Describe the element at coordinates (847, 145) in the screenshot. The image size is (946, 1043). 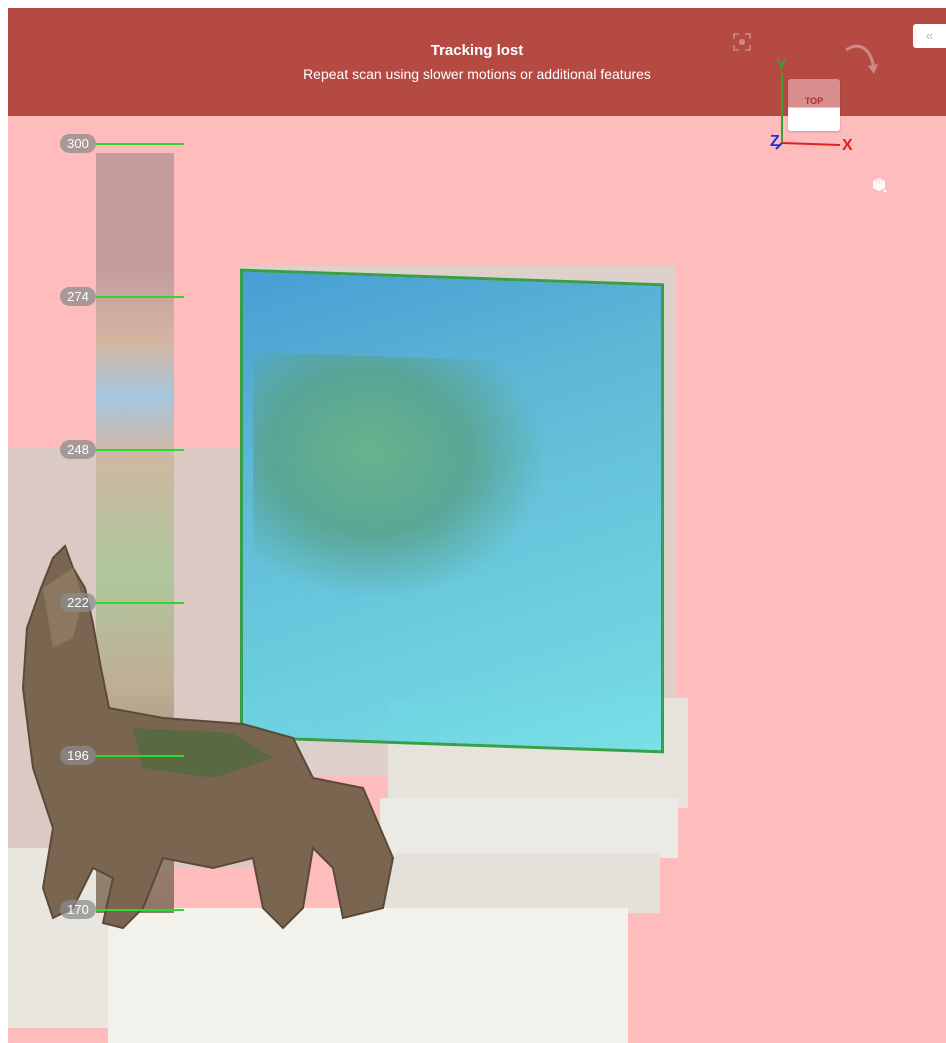
I see `axis-x-label: X` at that location.